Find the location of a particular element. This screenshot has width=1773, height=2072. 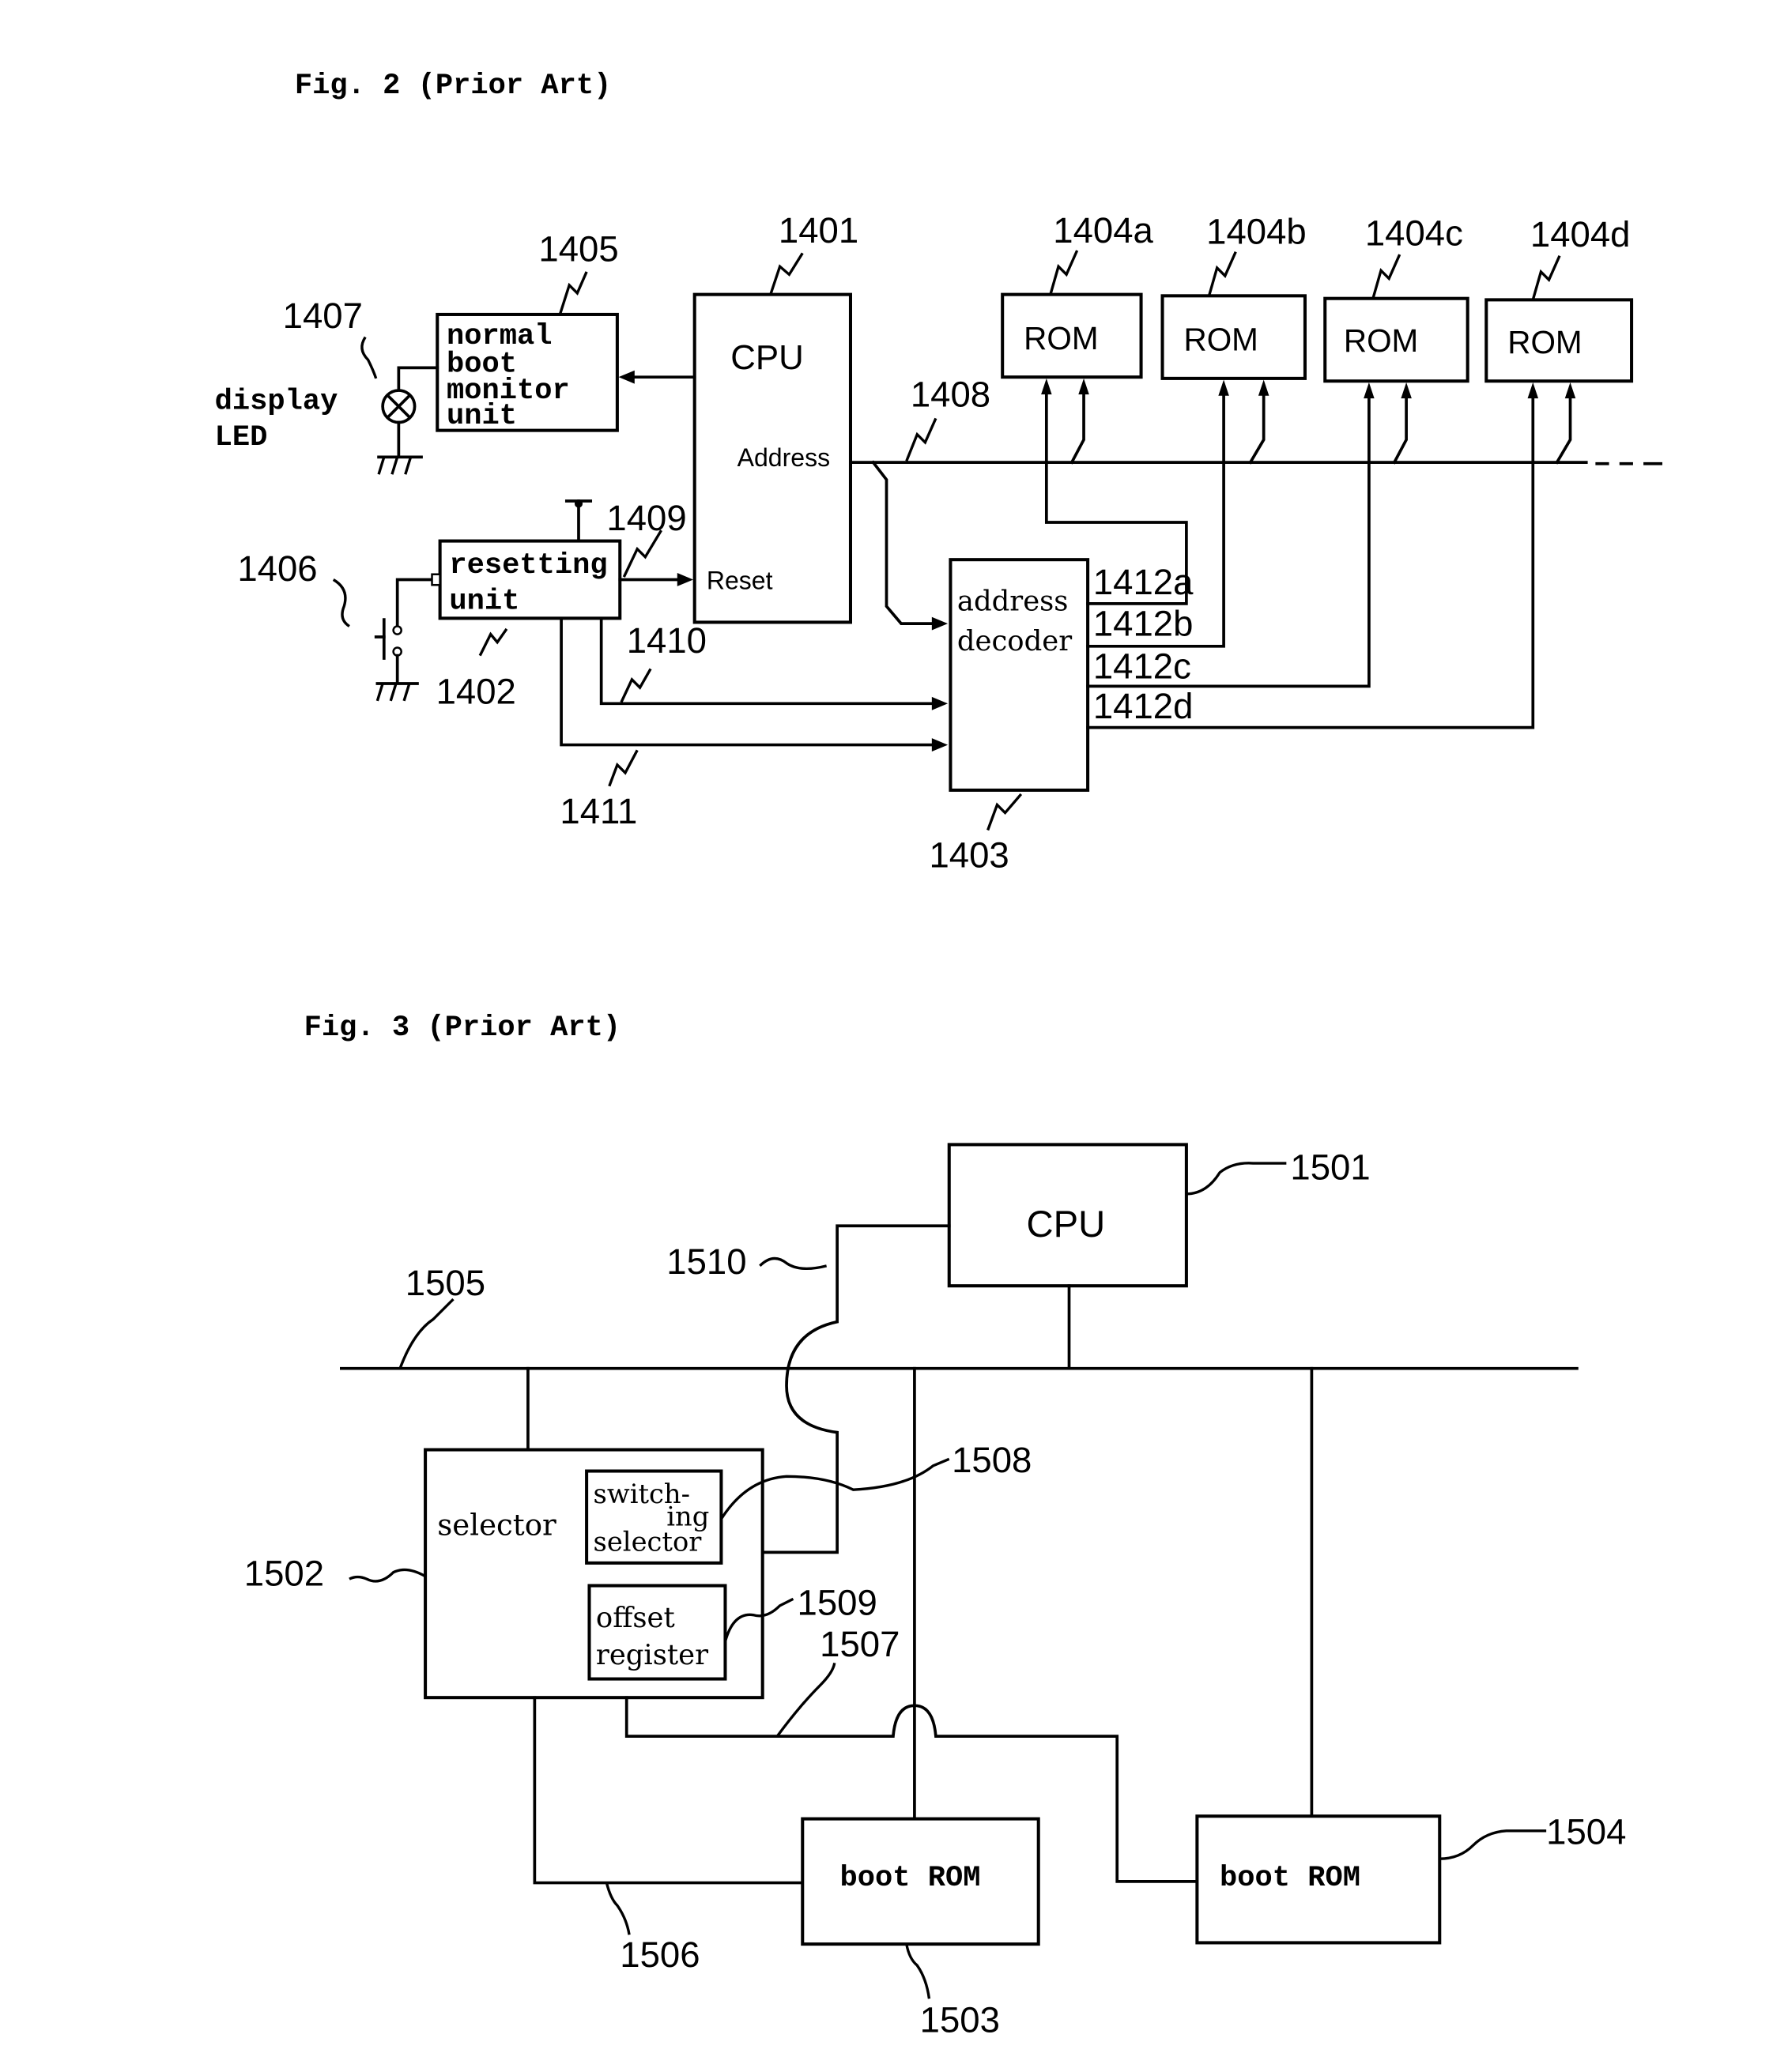

fig3-ref-1505: 1505 is located at coordinates (445, 1283).